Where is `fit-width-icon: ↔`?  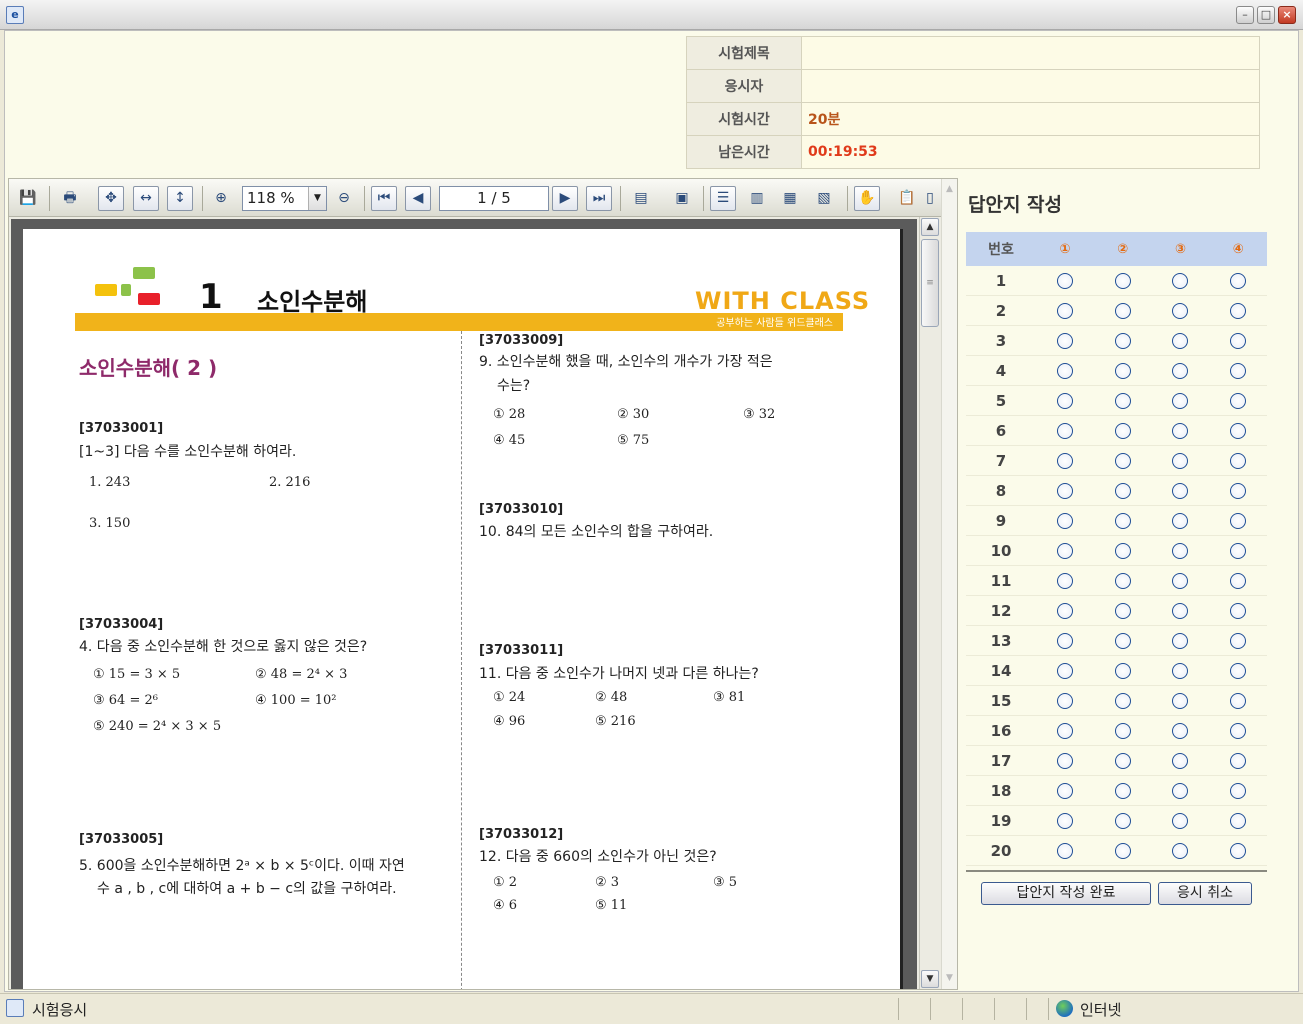 fit-width-icon: ↔ is located at coordinates (146, 198).